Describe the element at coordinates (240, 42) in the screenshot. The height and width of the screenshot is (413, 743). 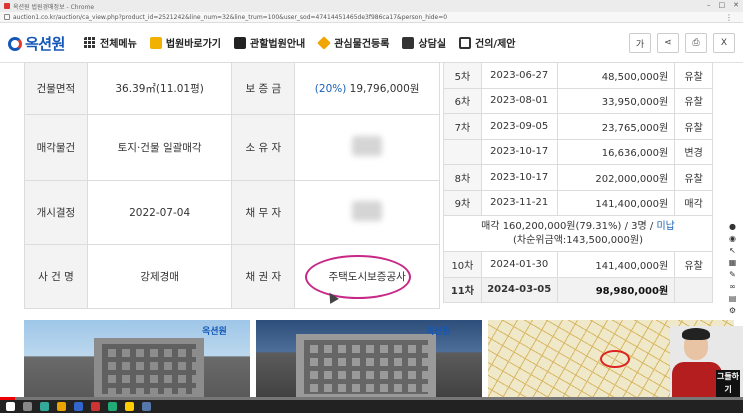
I see `book-icon` at that location.